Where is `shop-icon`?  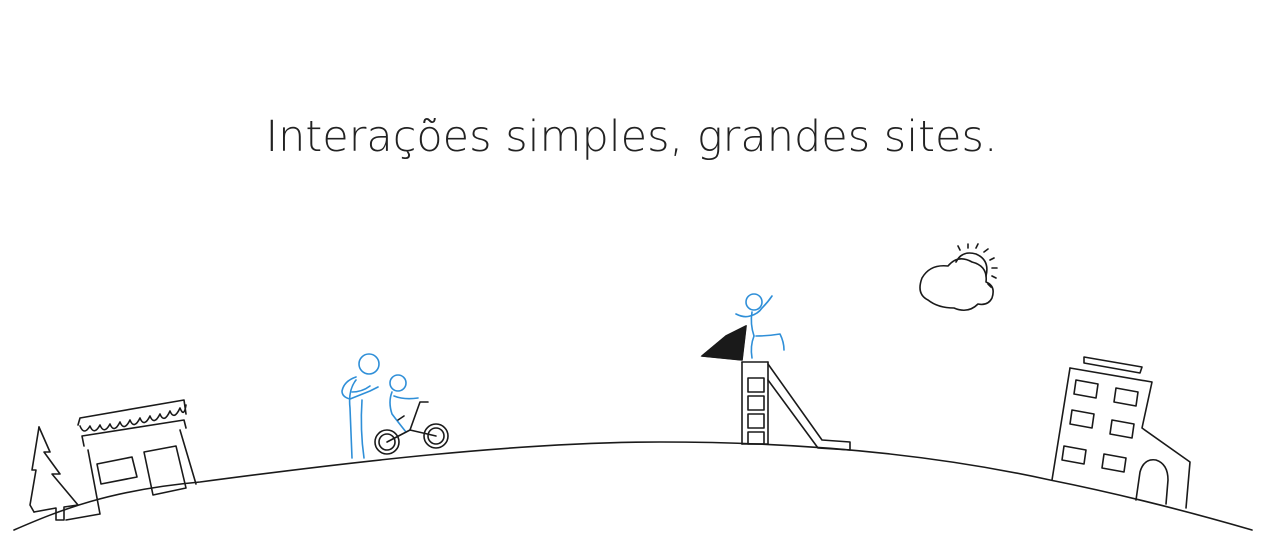
shop-icon is located at coordinates (131, 460).